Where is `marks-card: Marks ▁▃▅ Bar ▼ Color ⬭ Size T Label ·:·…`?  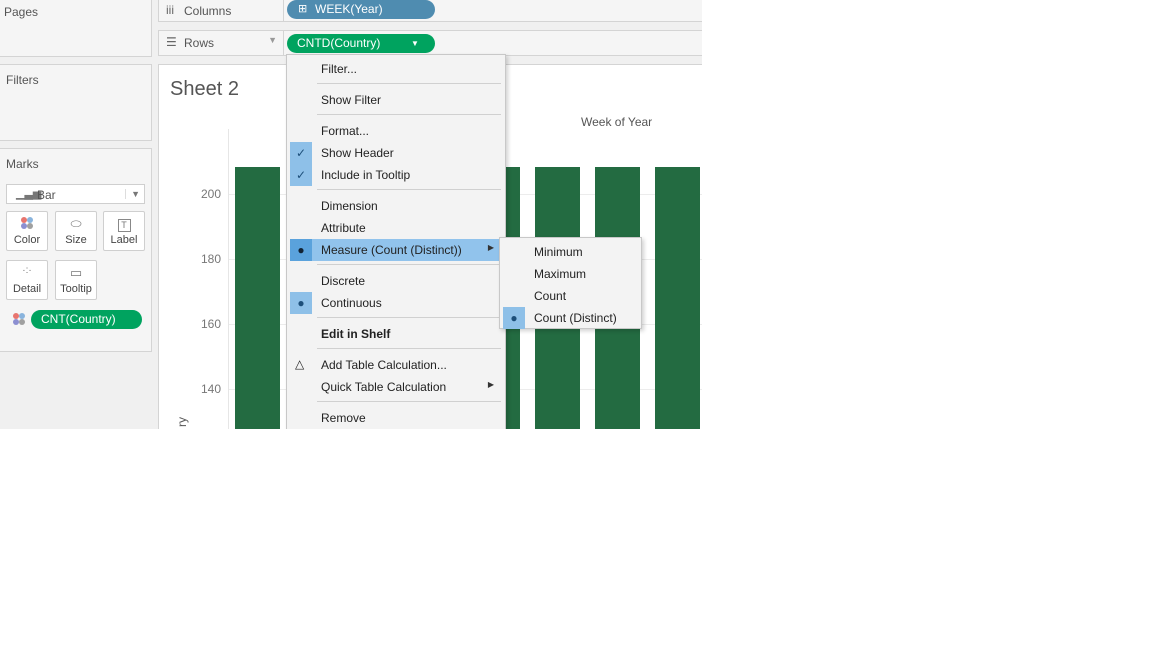
marks-card: Marks ▁▃▅ Bar ▼ Color ⬭ Size T Label ·:·… is located at coordinates (76, 250).